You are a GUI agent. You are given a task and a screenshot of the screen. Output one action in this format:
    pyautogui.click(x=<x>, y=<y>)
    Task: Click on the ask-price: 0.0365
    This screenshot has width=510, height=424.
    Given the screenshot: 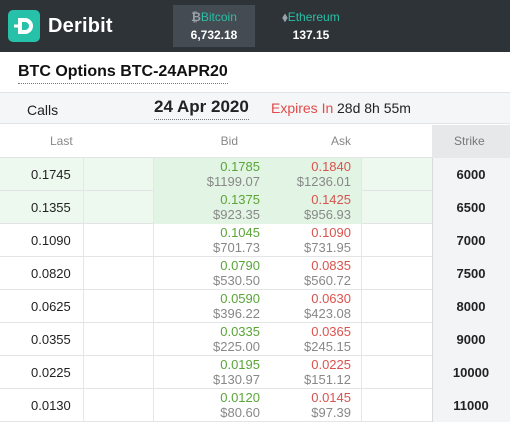 What is the action you would take?
    pyautogui.click(x=331, y=331)
    